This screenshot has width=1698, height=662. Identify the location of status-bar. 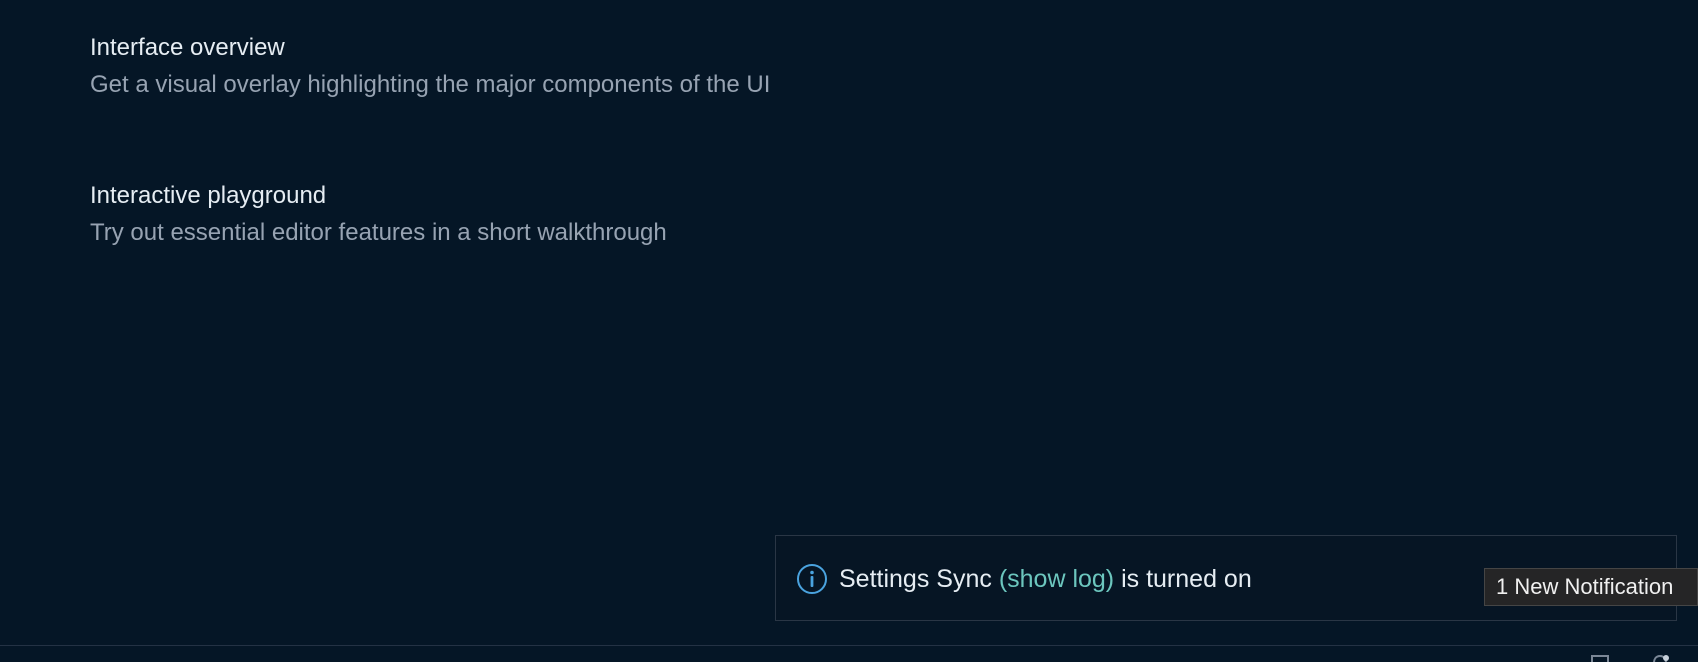
(849, 653).